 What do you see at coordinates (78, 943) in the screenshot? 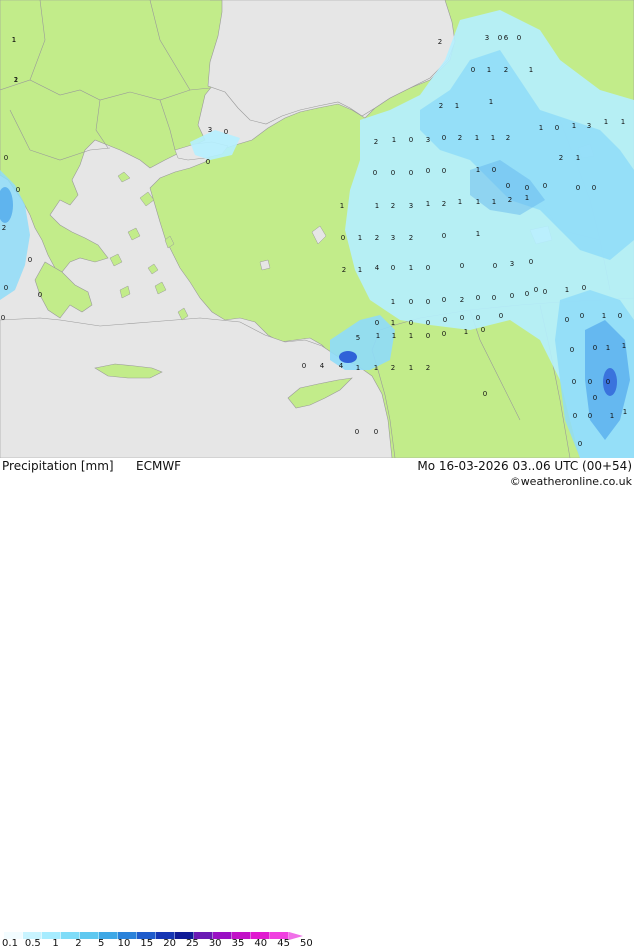
I see `legend-tick: 2` at bounding box center [78, 943].